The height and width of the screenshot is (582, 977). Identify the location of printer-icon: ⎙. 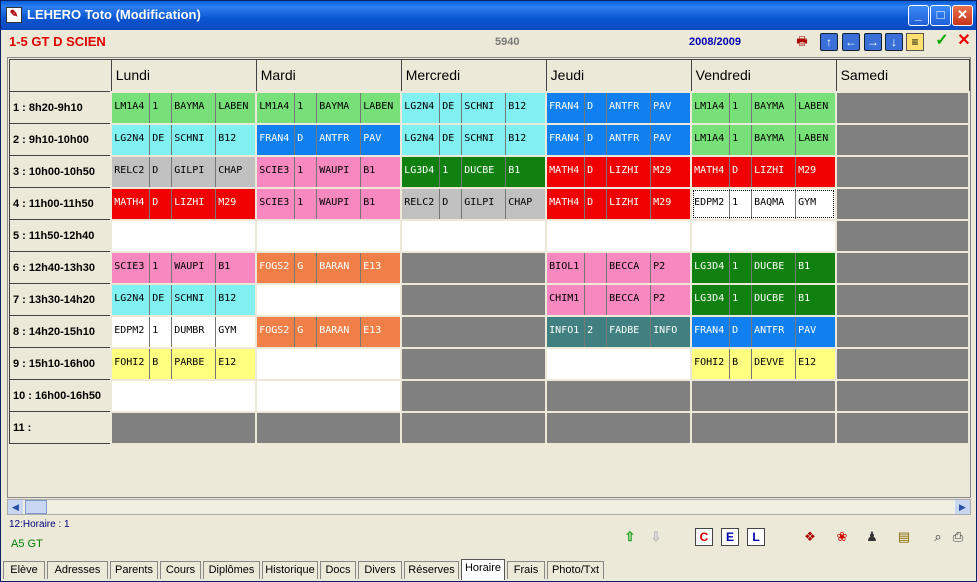
(958, 537).